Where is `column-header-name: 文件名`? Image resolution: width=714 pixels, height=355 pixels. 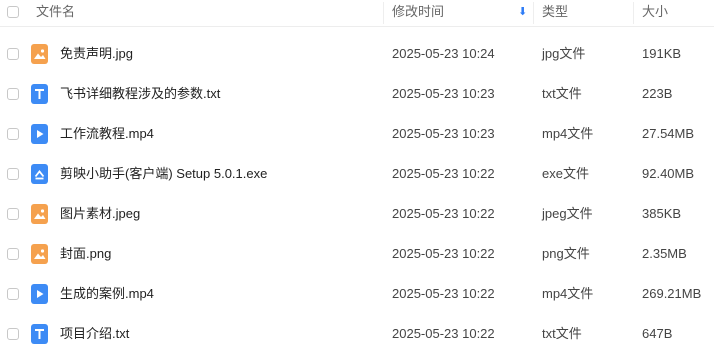
column-header-name: 文件名 is located at coordinates (55, 13).